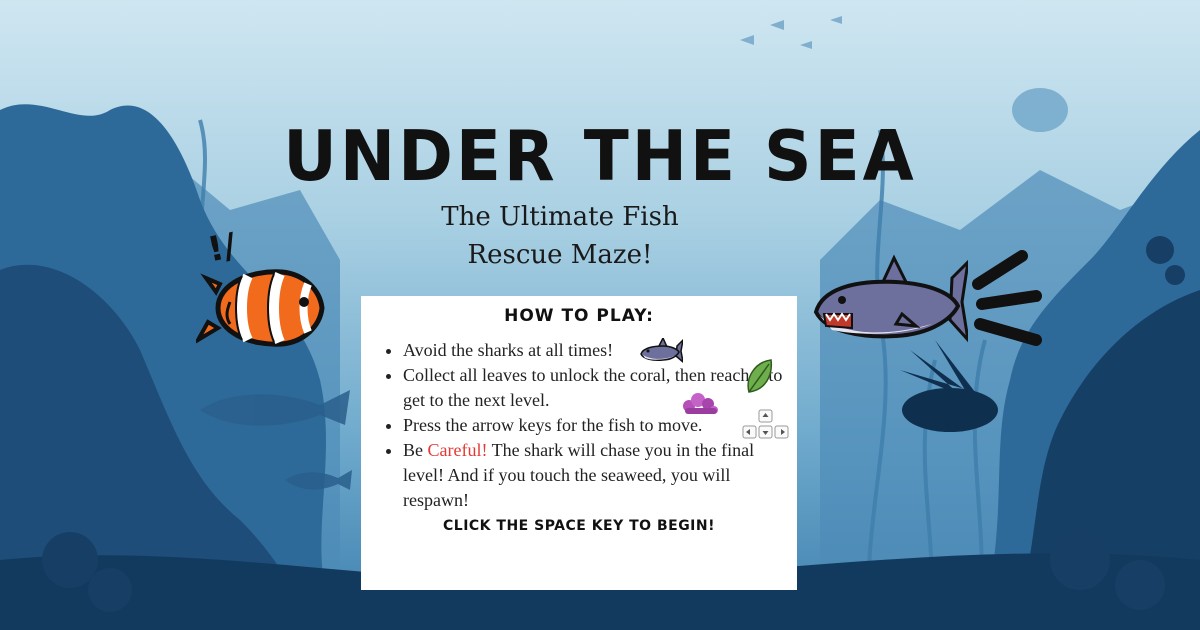 This screenshot has width=1200, height=630. What do you see at coordinates (700, 403) in the screenshot?
I see `coral-icon` at bounding box center [700, 403].